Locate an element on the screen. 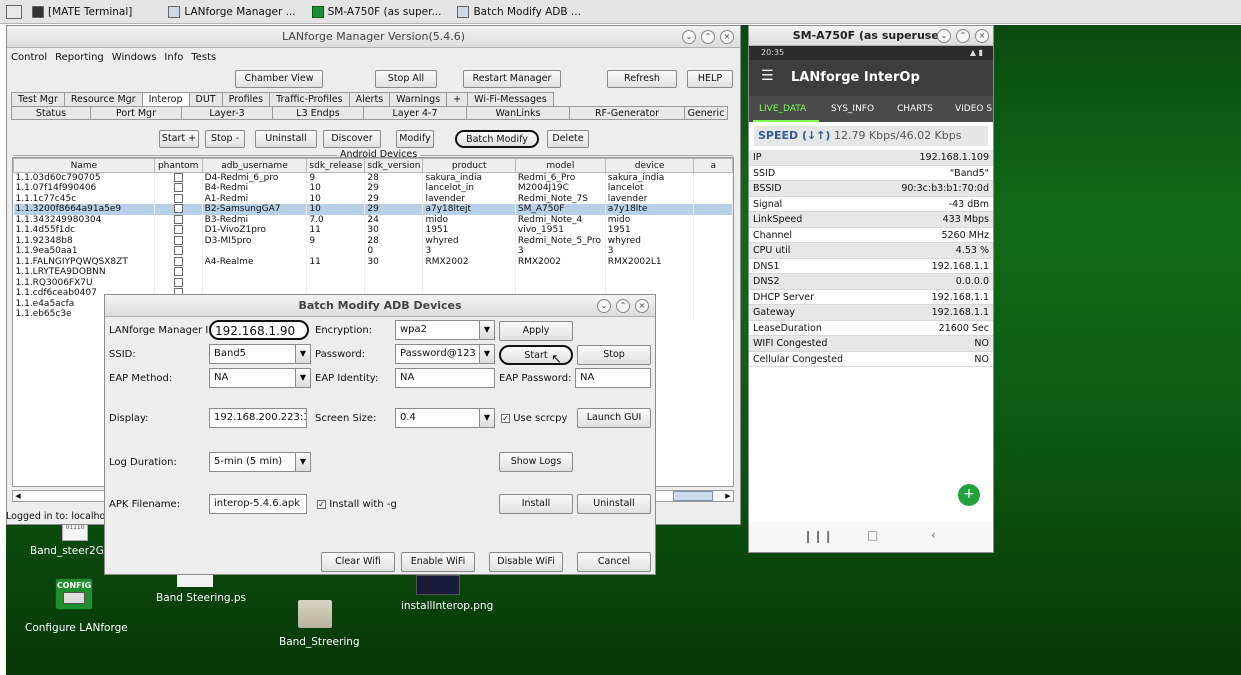 Image resolution: width=1241 pixels, height=675 pixels. batch-modify-button: Batch Modify is located at coordinates (497, 139).